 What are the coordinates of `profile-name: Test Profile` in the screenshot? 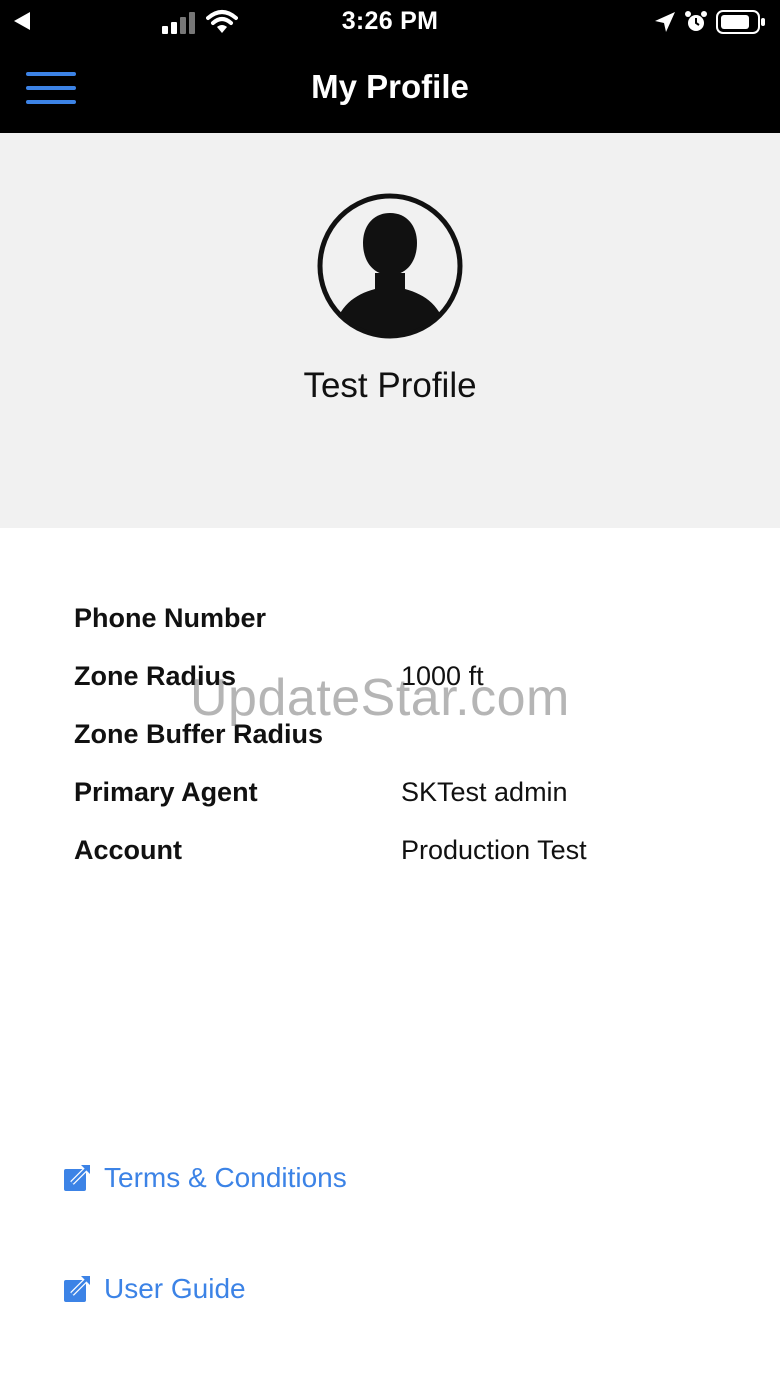 It's located at (390, 385).